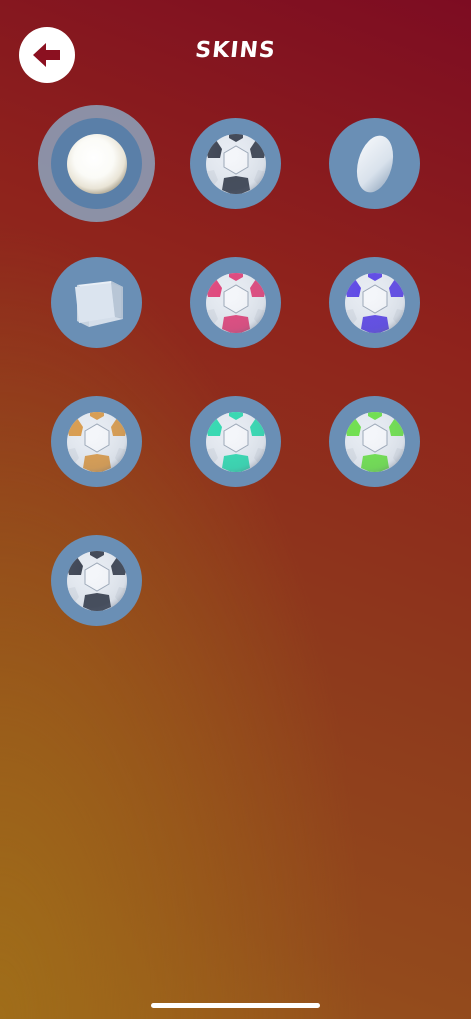 The image size is (471, 1019). I want to click on skin-slot-soccer-ball-green, so click(374, 441).